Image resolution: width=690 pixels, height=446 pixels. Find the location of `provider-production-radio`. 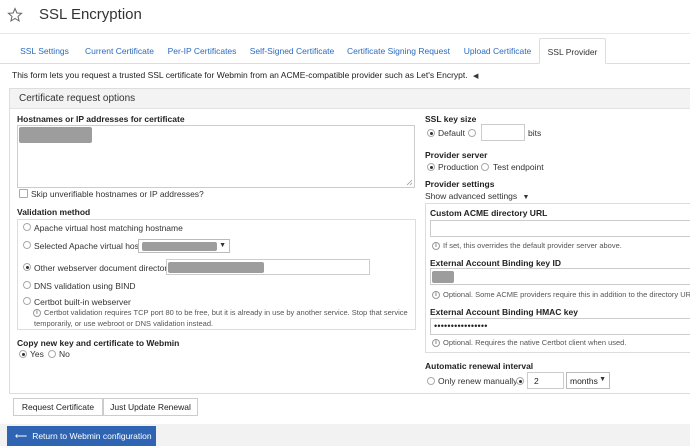

provider-production-radio is located at coordinates (431, 167).